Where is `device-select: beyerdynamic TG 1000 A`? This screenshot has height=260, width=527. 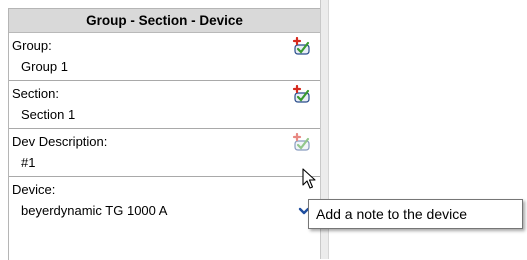
device-select: beyerdynamic TG 1000 A is located at coordinates (94, 210).